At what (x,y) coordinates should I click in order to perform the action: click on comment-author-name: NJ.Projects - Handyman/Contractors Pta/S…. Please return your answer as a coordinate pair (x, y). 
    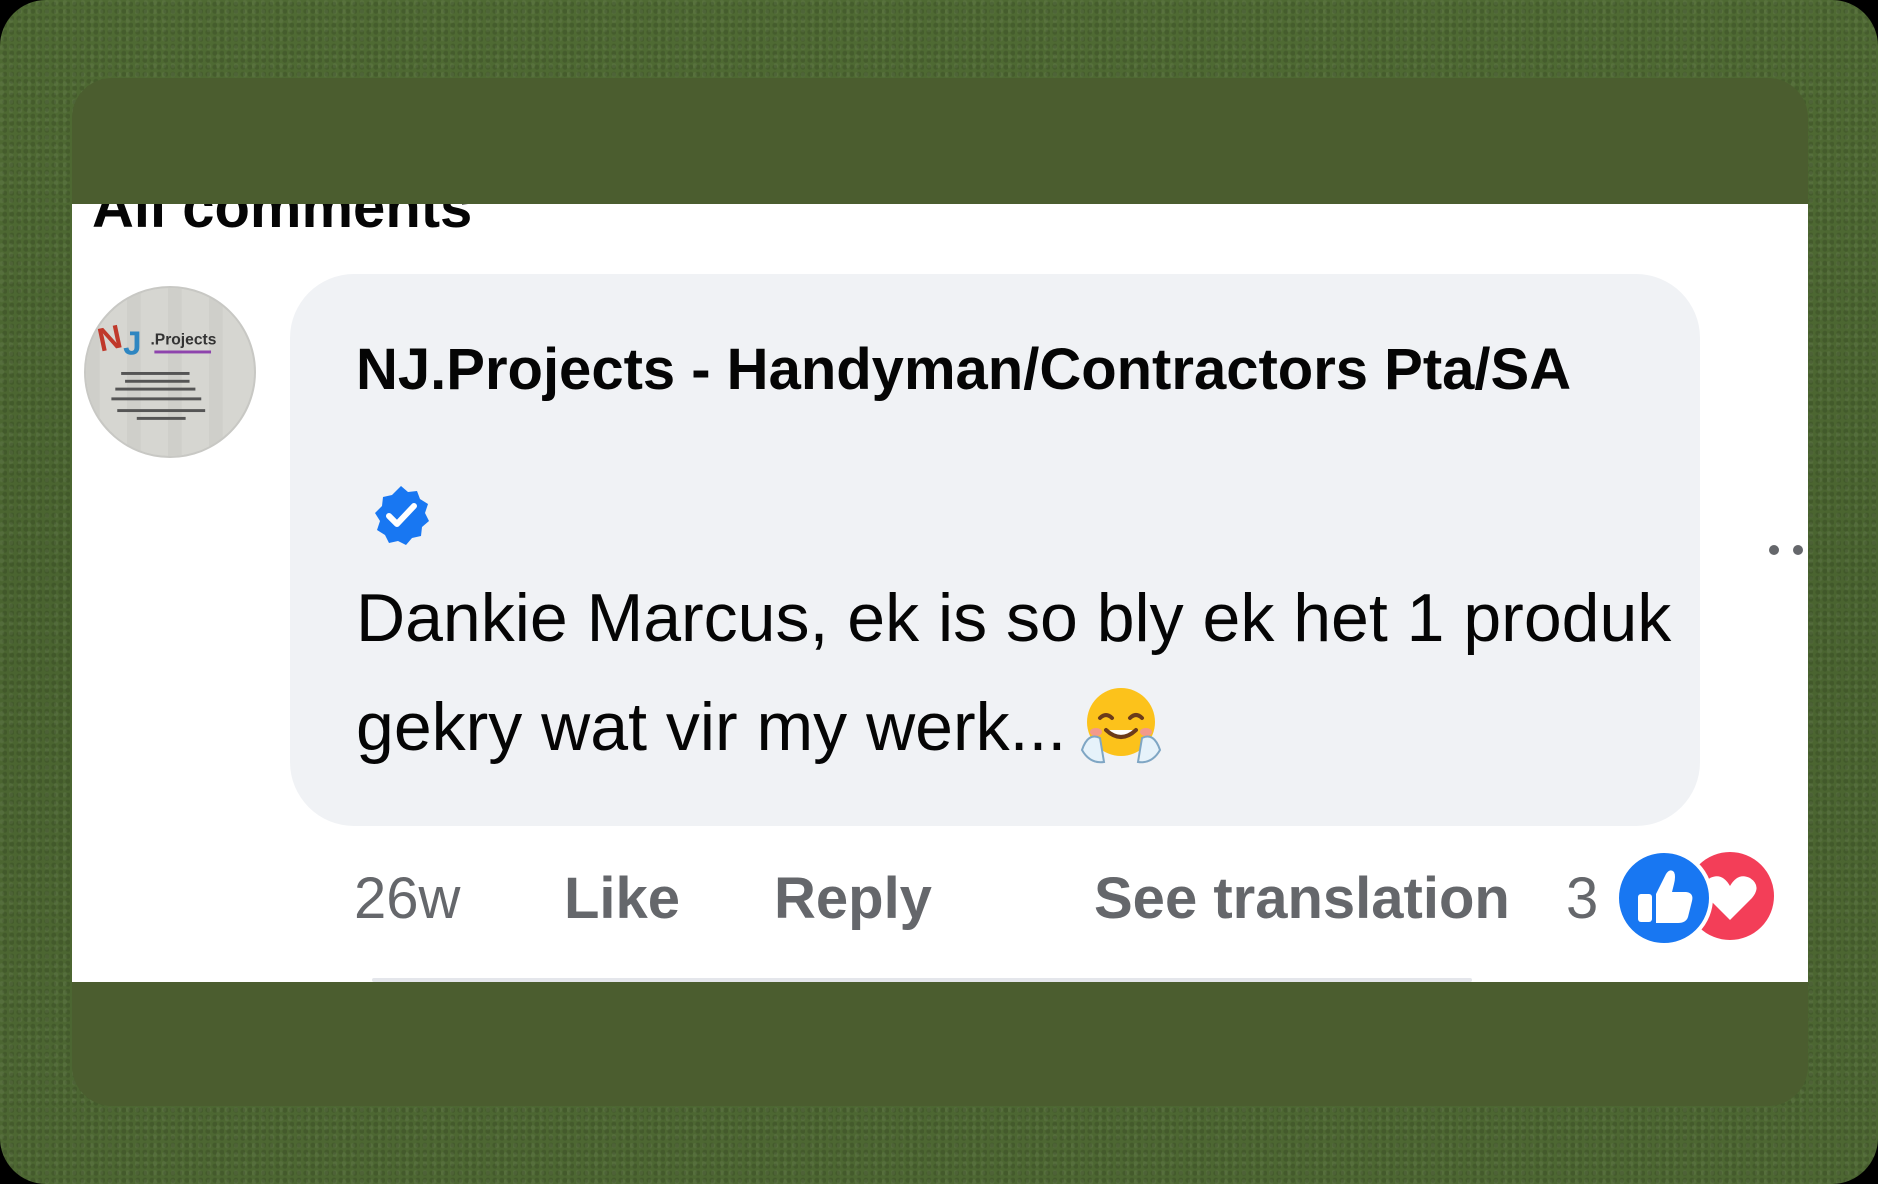
    Looking at the image, I should click on (976, 369).